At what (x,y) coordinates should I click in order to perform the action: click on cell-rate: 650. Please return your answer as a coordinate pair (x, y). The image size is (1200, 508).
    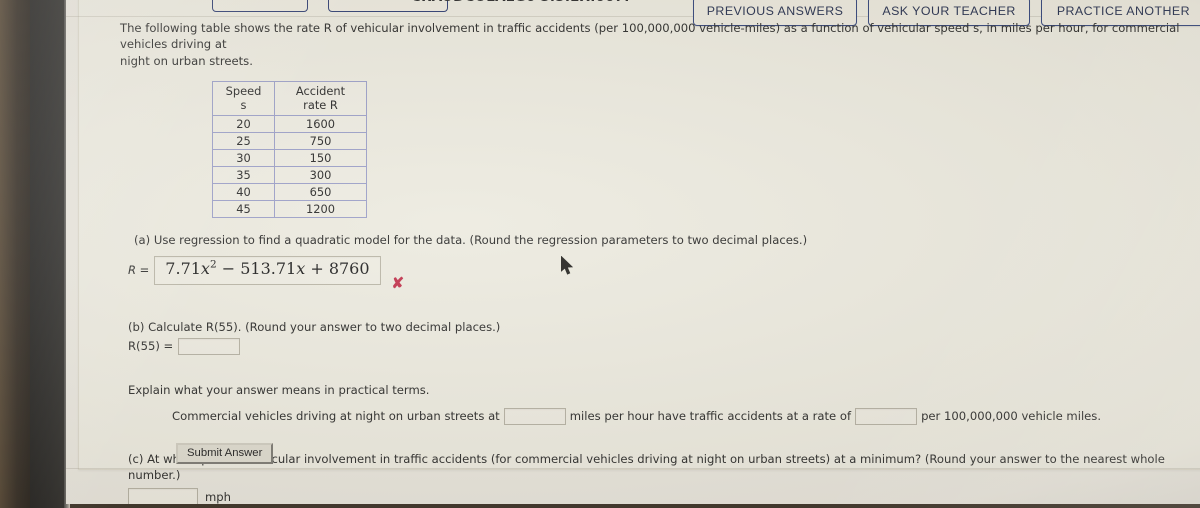
    Looking at the image, I should click on (320, 192).